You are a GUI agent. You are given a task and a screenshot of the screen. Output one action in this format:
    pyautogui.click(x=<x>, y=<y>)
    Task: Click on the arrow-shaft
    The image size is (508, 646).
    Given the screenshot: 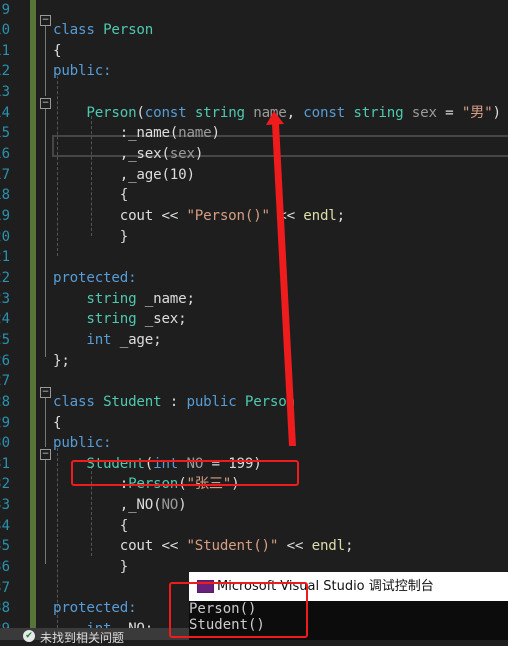 What is the action you would take?
    pyautogui.click(x=284, y=285)
    